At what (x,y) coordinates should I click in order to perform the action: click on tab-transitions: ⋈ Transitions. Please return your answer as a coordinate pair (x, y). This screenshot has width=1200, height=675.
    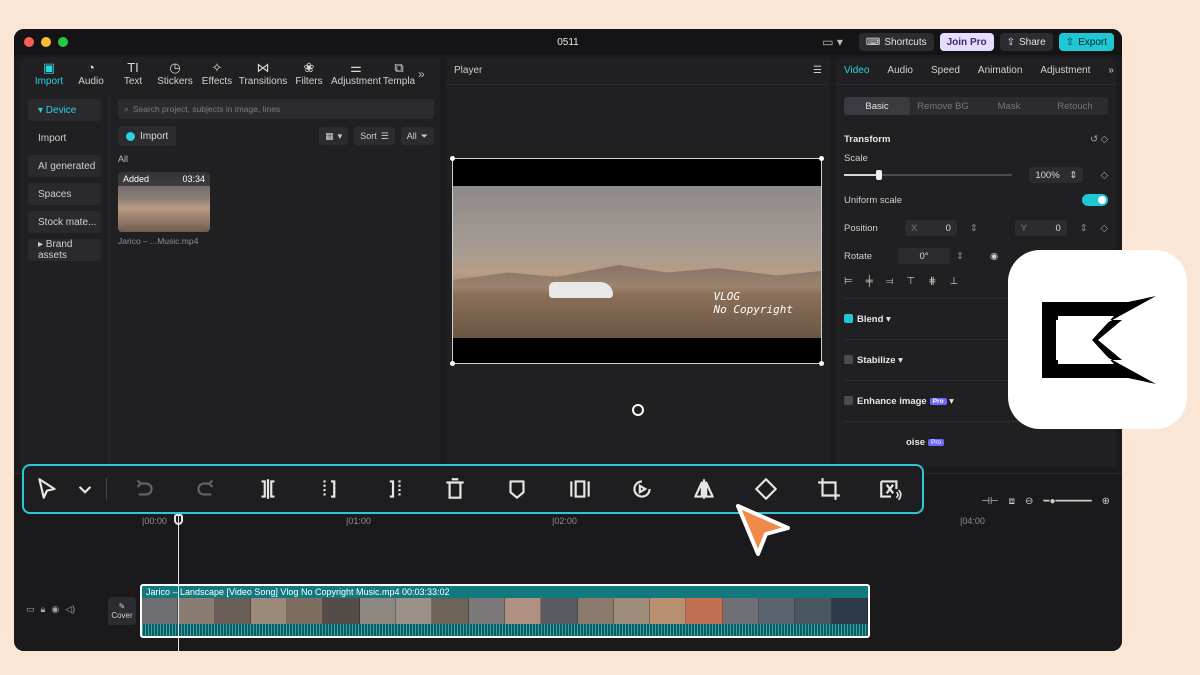
    Looking at the image, I should click on (263, 74).